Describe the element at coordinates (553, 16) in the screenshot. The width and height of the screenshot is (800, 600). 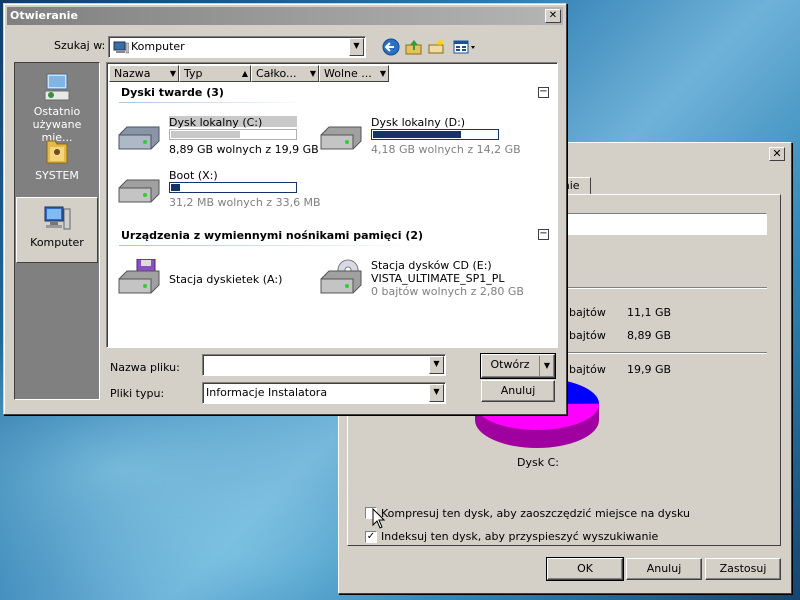
I see `open-dialog-close-button: ✕` at that location.